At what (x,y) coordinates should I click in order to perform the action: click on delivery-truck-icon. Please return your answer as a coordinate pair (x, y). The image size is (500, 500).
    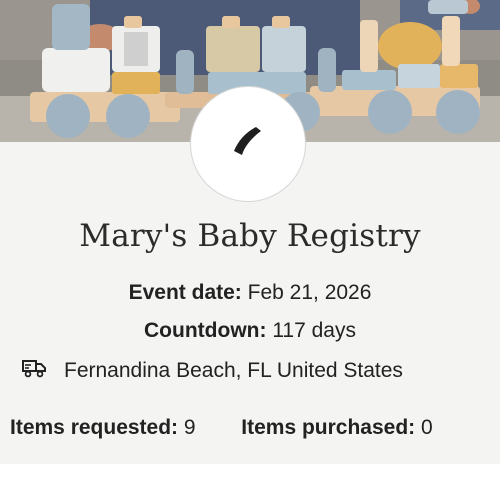
    Looking at the image, I should click on (34, 371).